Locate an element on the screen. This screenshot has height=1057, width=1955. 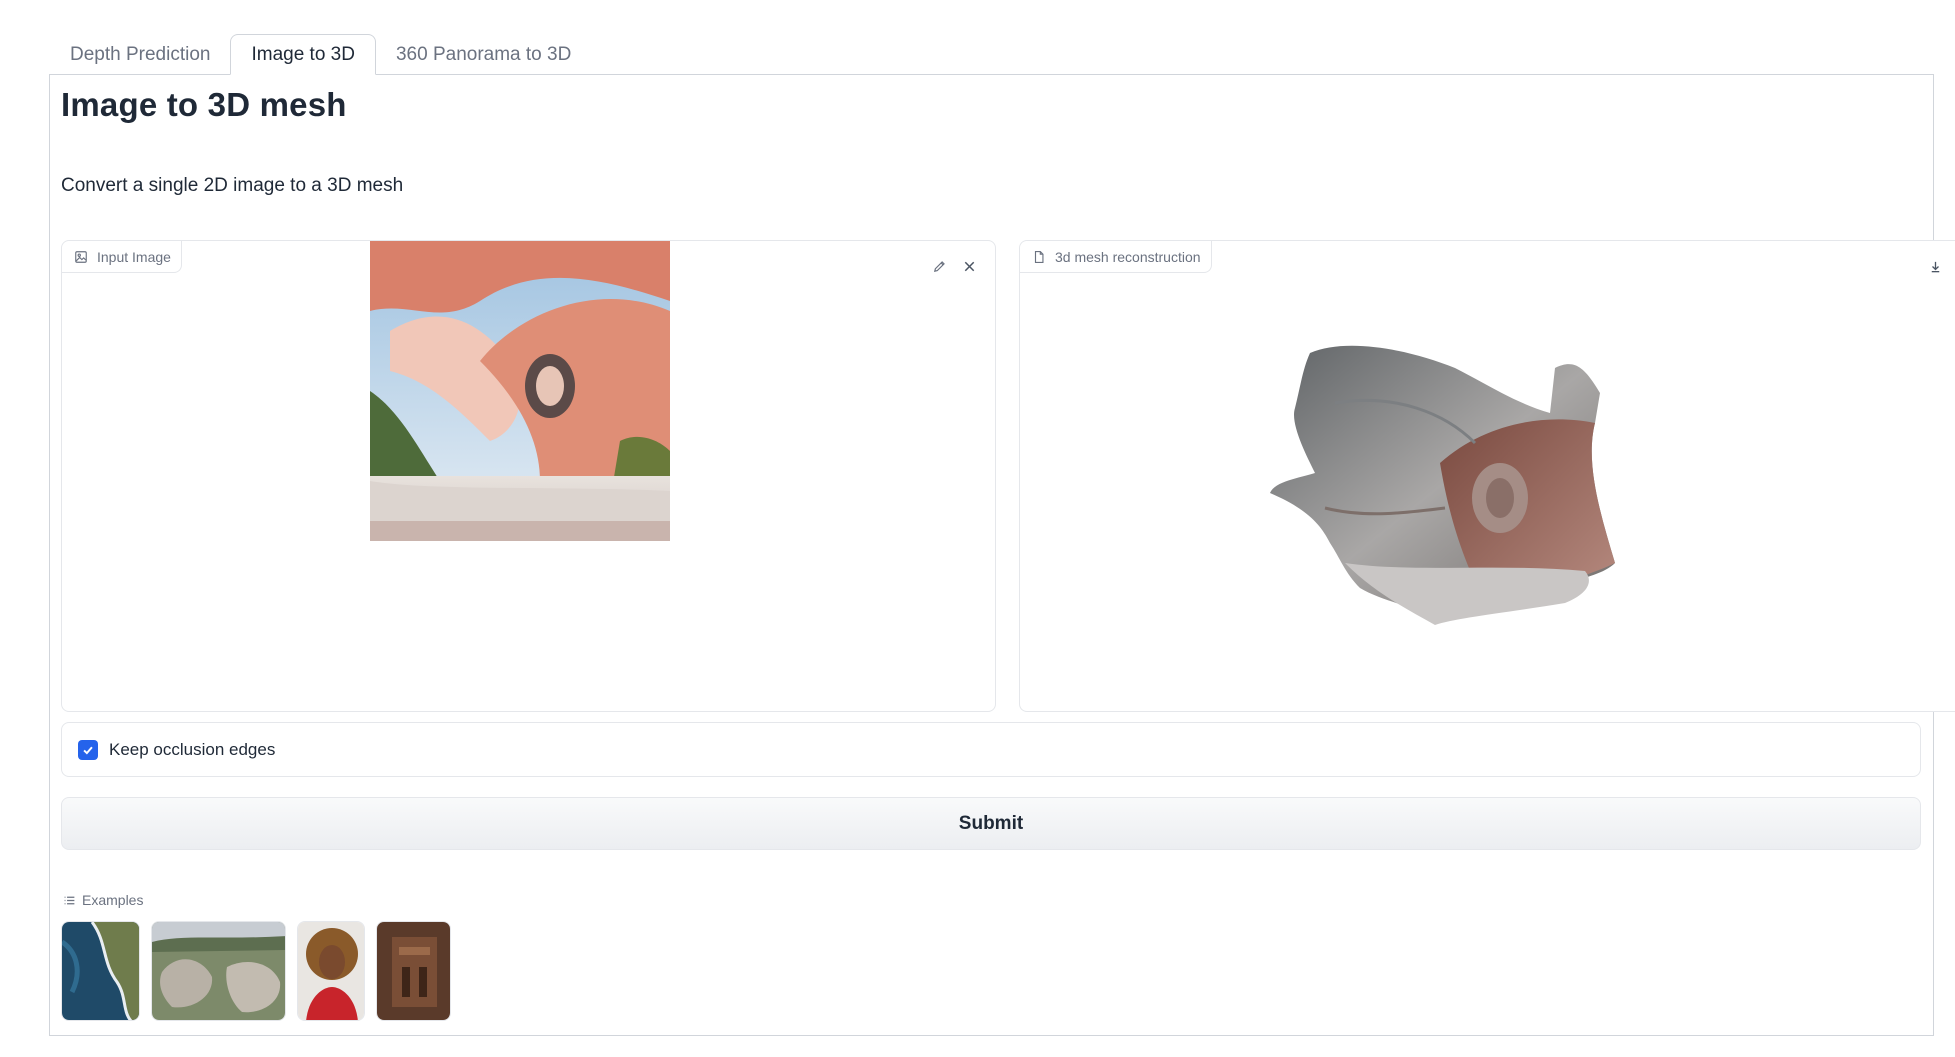
file-icon is located at coordinates (1039, 256).